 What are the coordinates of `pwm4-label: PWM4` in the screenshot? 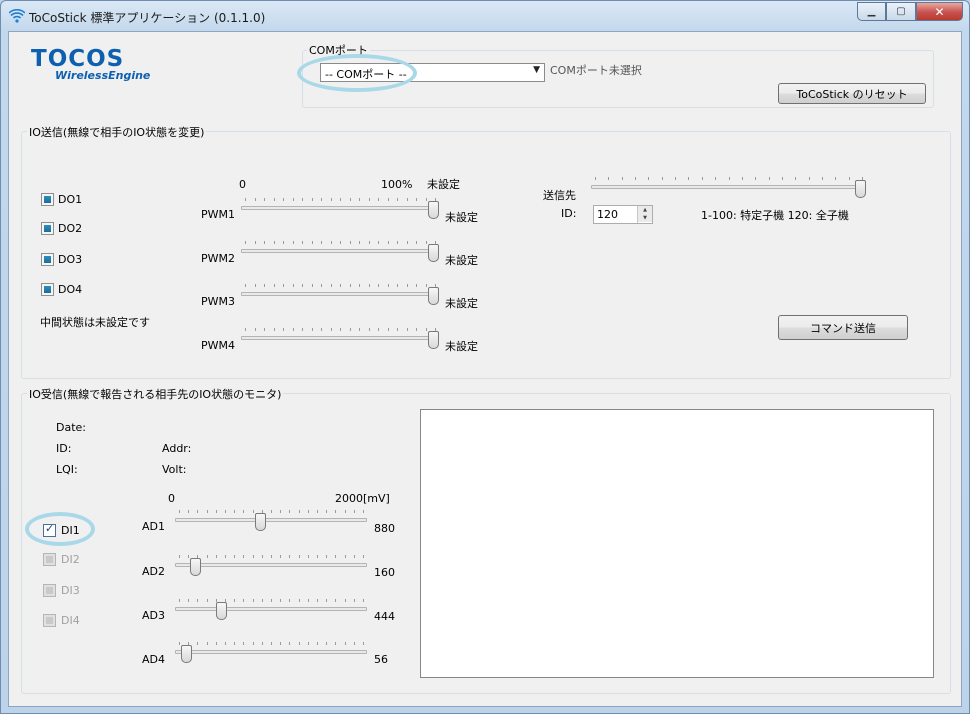 It's located at (218, 345).